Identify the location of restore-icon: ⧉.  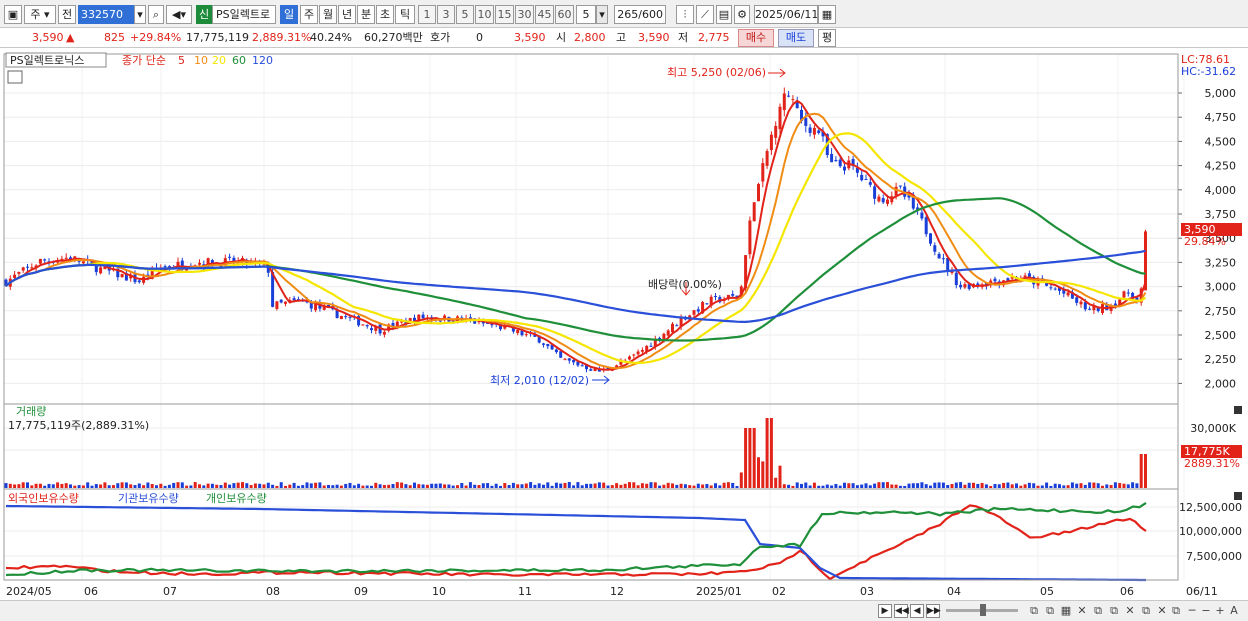
(1176, 611).